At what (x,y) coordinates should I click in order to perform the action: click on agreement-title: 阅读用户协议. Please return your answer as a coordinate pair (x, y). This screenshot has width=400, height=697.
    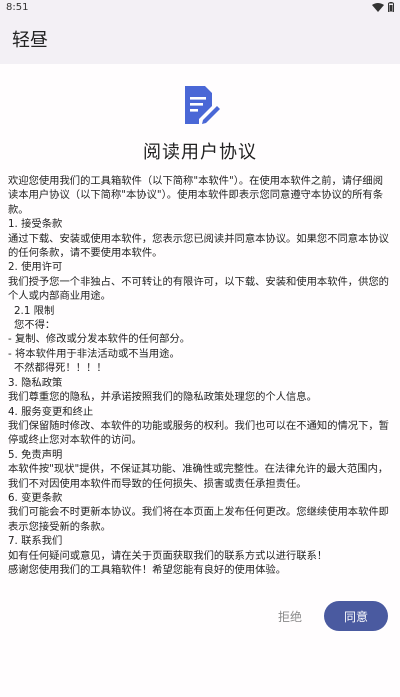
    Looking at the image, I should click on (200, 152).